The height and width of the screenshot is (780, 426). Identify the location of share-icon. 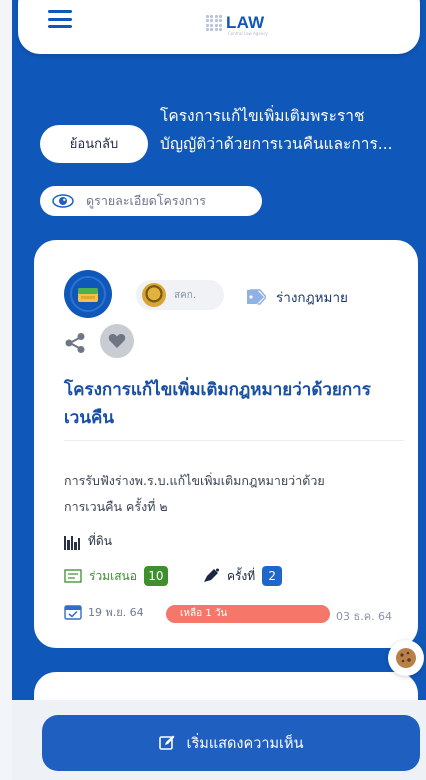
(75, 343).